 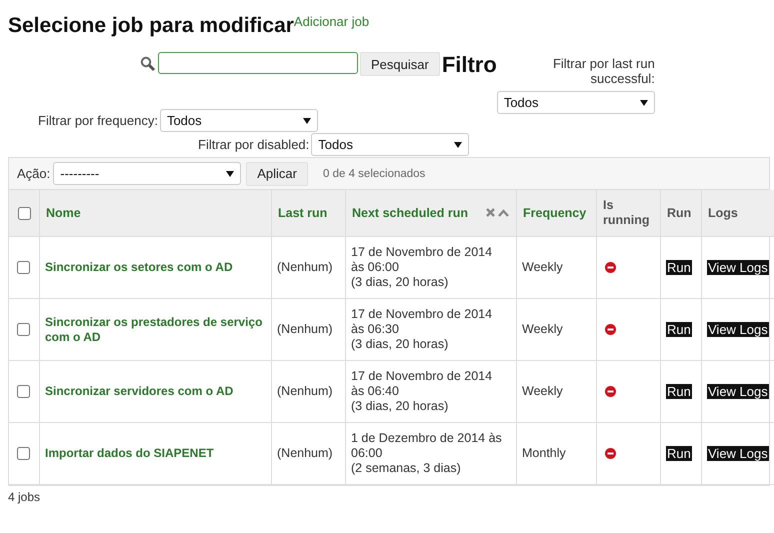 What do you see at coordinates (25, 497) in the screenshot?
I see `job-count: 4 jobs` at bounding box center [25, 497].